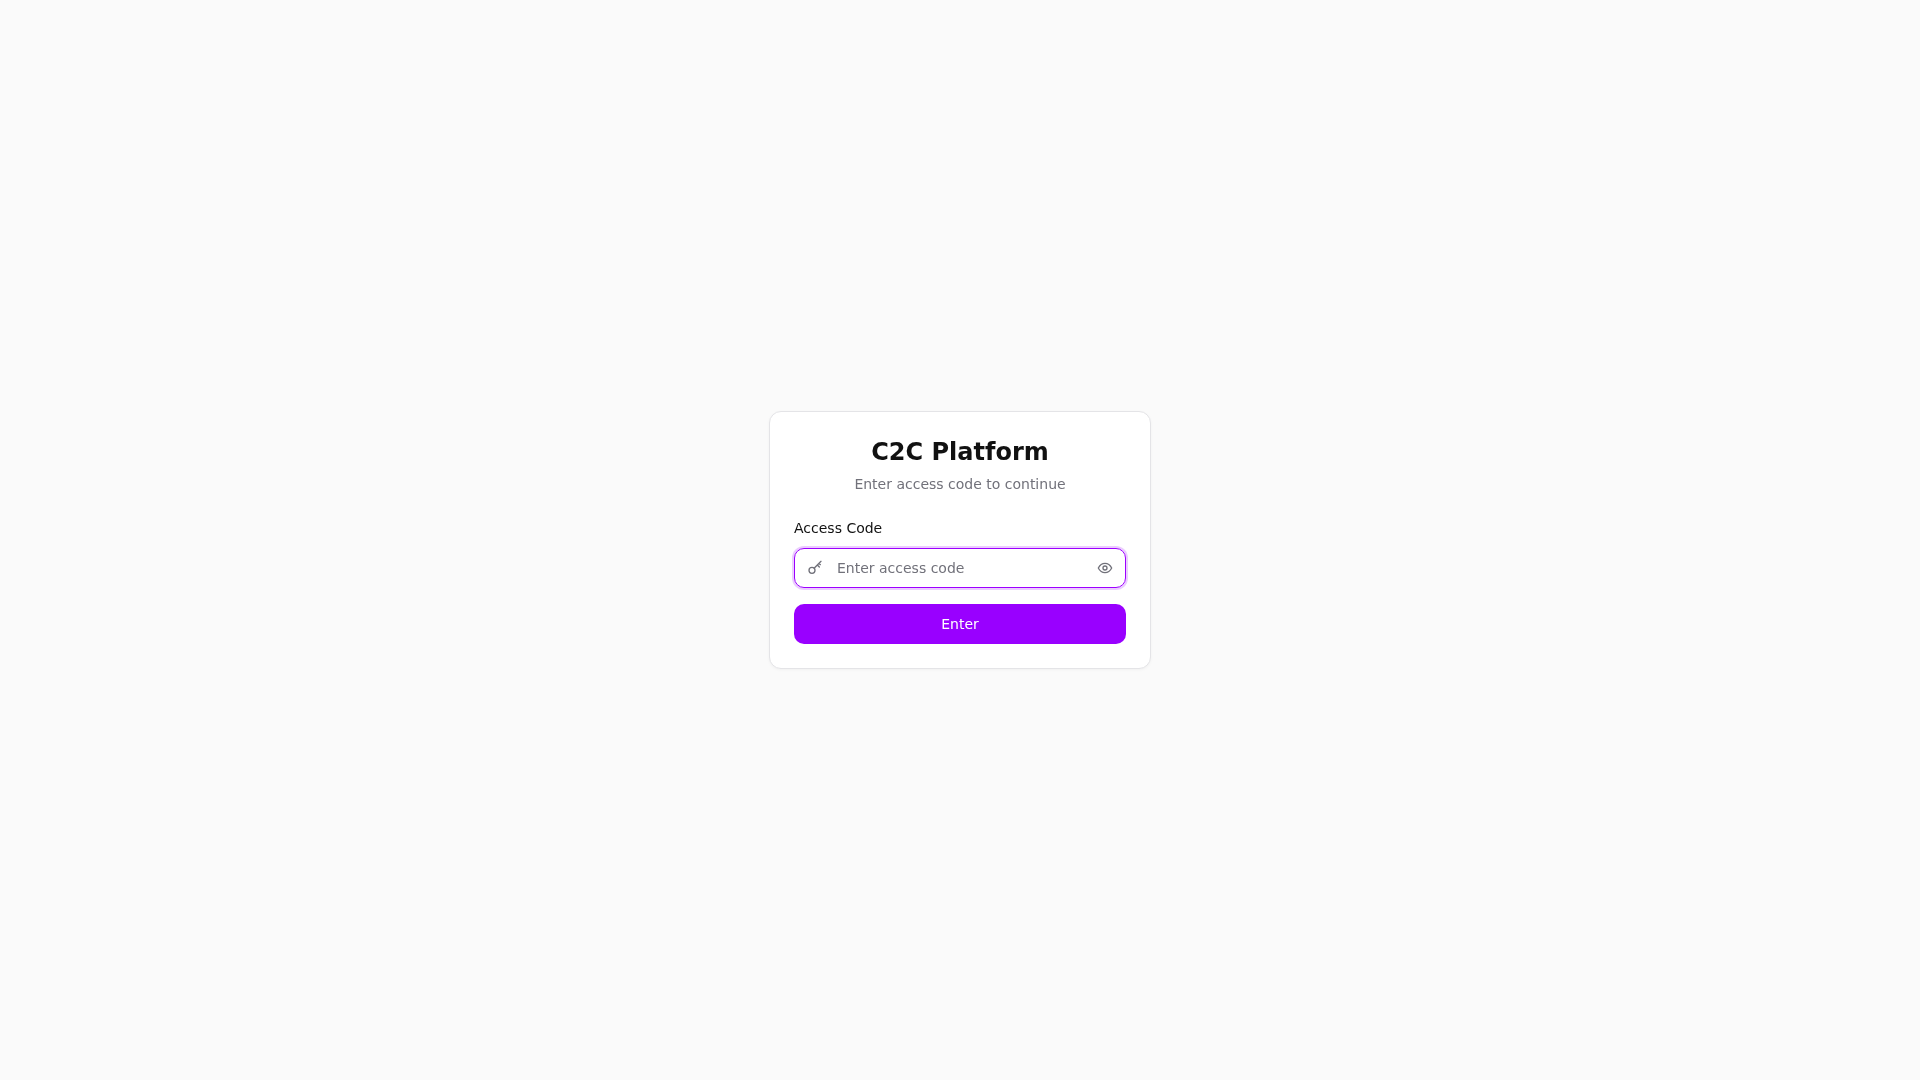  Describe the element at coordinates (815, 568) in the screenshot. I see `key-icon` at that location.